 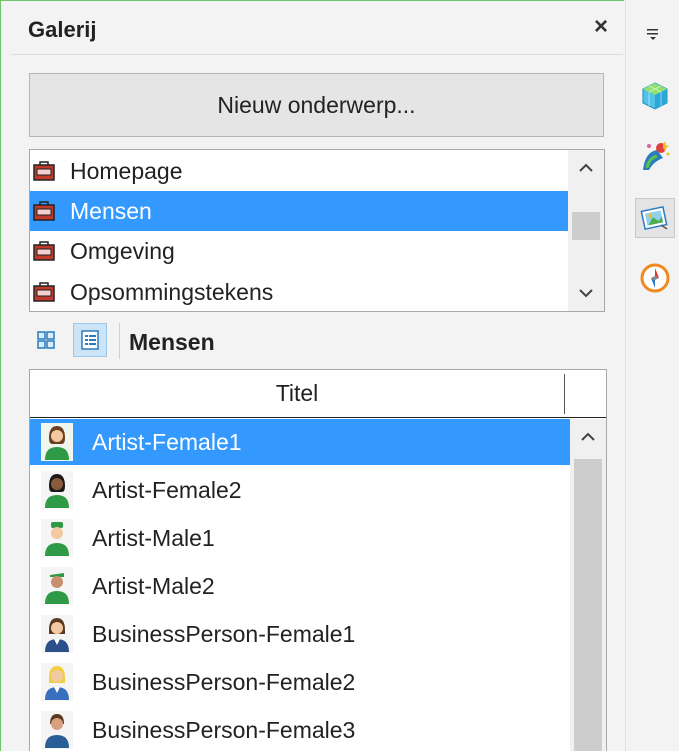 What do you see at coordinates (601, 27) in the screenshot?
I see `close-icon: ×` at bounding box center [601, 27].